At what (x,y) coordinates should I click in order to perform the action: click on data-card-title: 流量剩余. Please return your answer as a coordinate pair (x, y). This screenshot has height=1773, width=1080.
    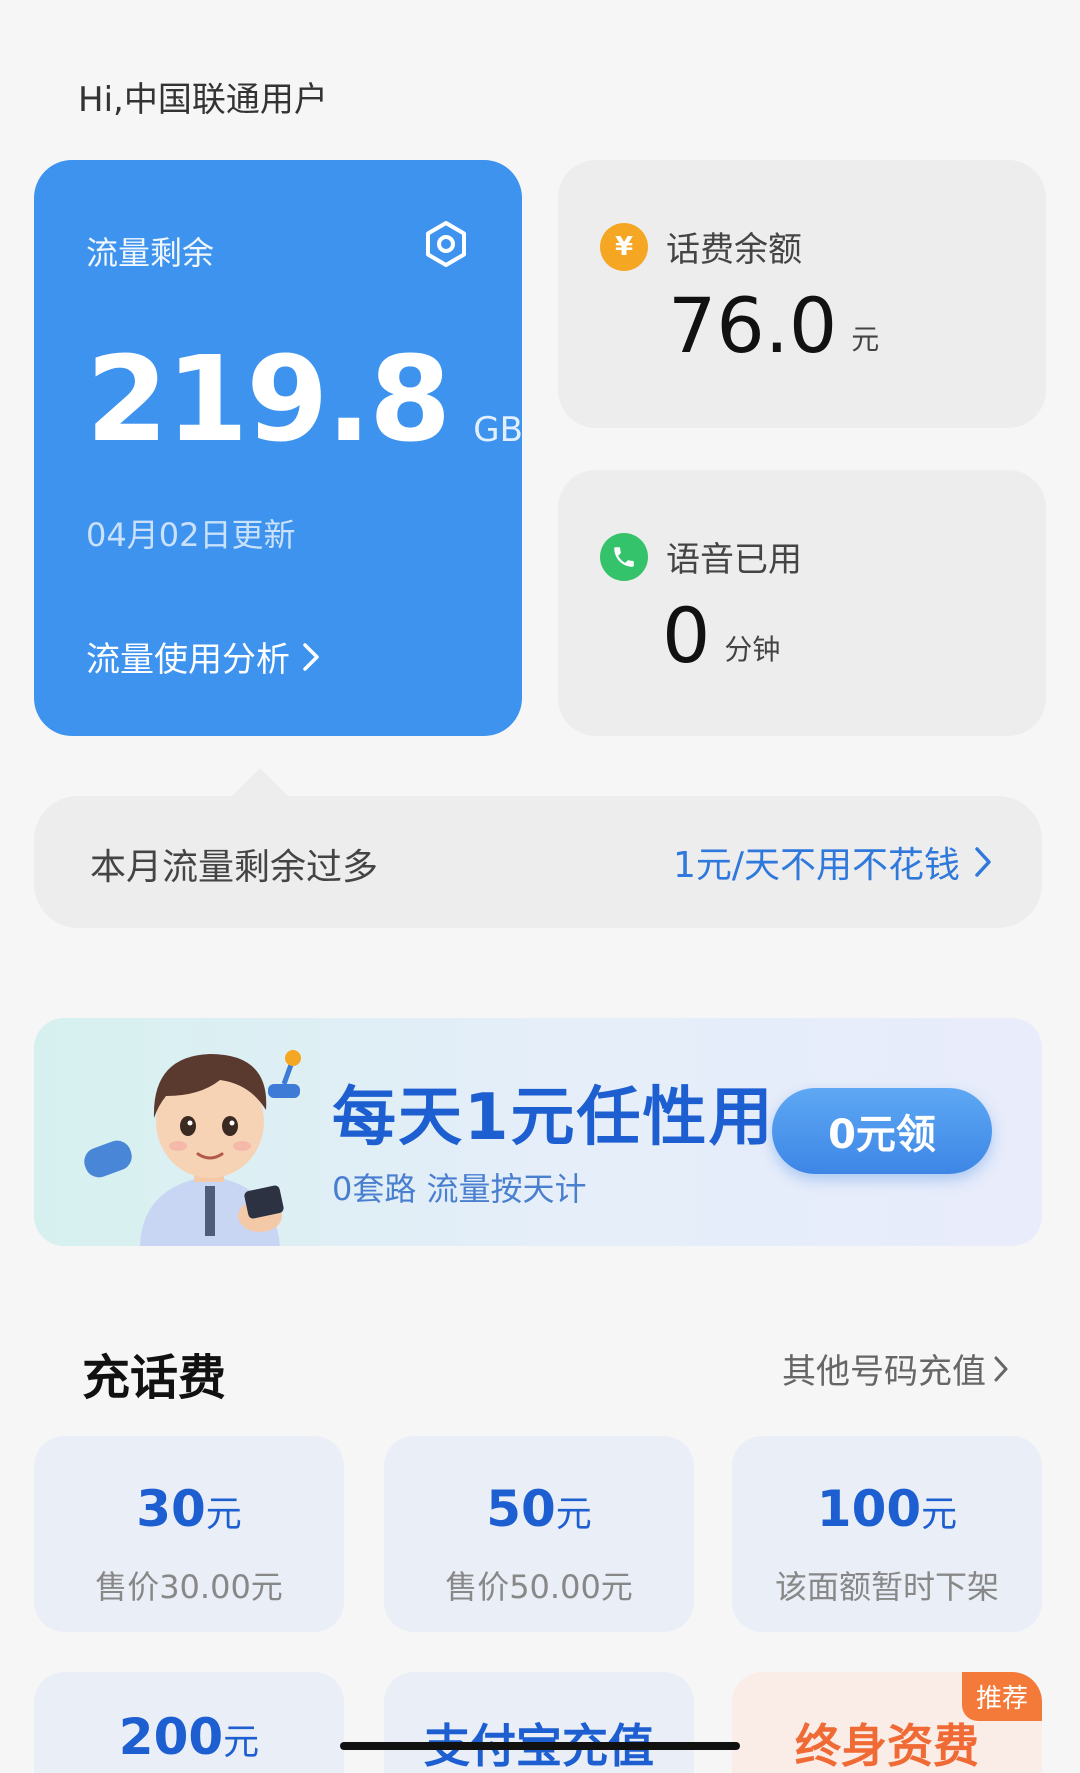
    Looking at the image, I should click on (150, 253).